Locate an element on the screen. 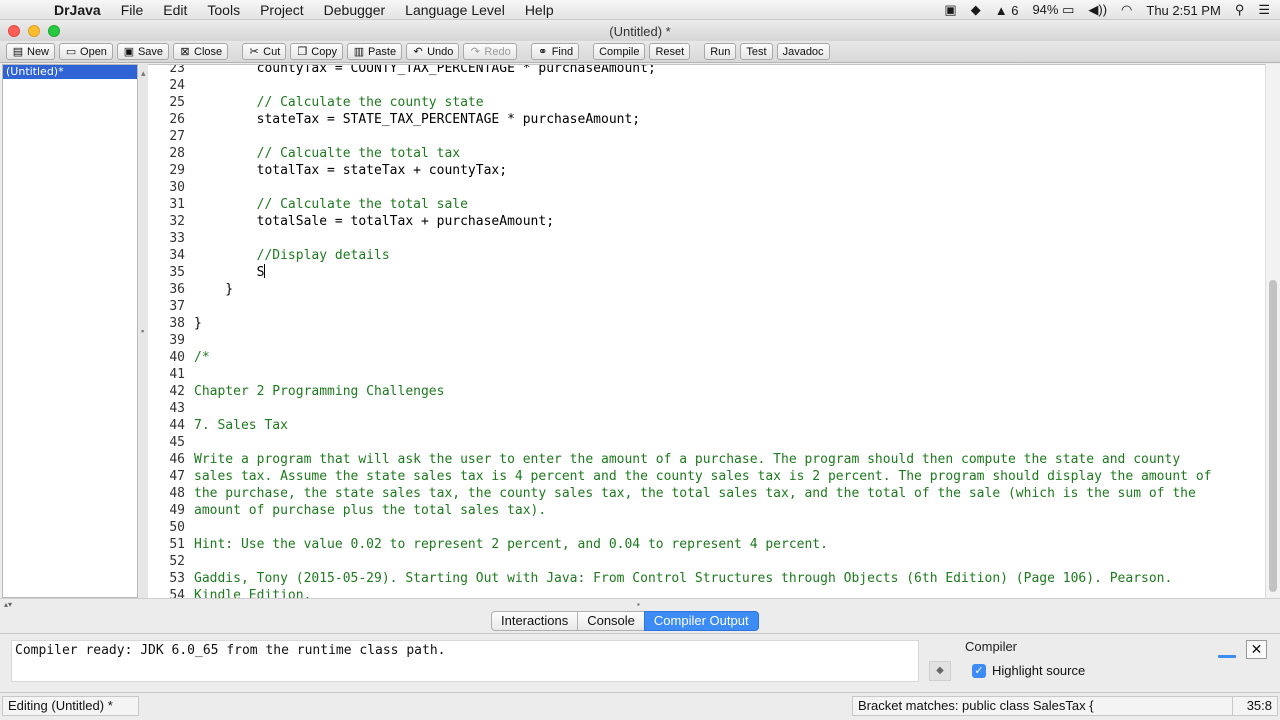 The width and height of the screenshot is (1280, 720). code-line: 44 7. Sales Tax is located at coordinates (706, 425).